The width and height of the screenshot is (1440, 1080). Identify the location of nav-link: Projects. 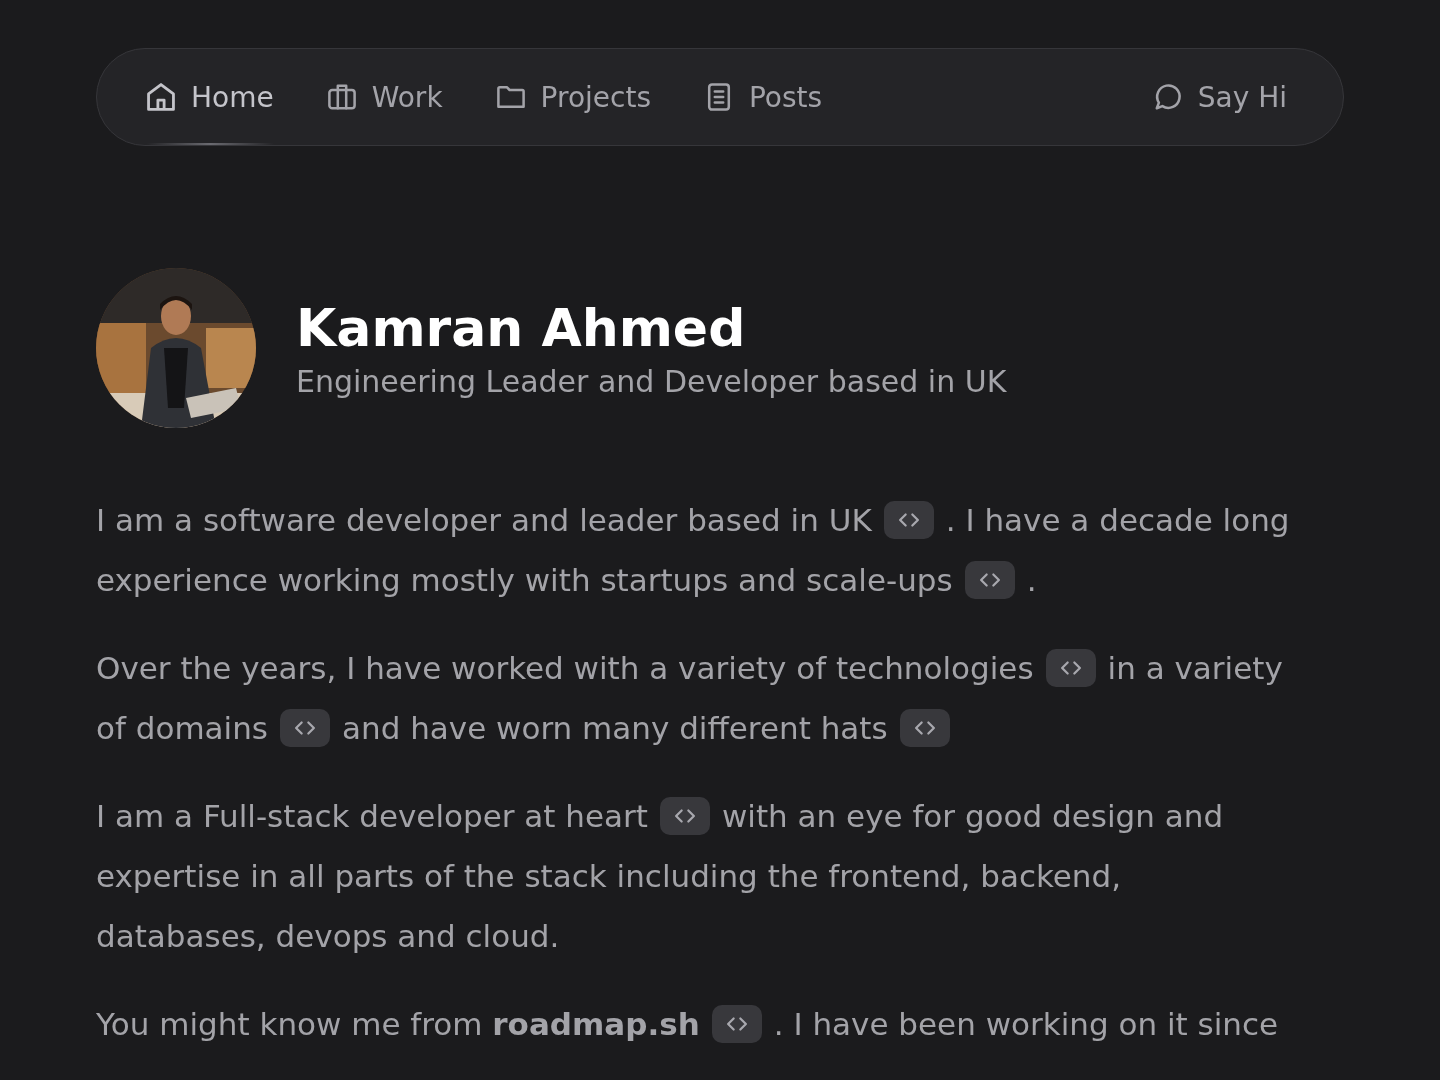
(573, 97).